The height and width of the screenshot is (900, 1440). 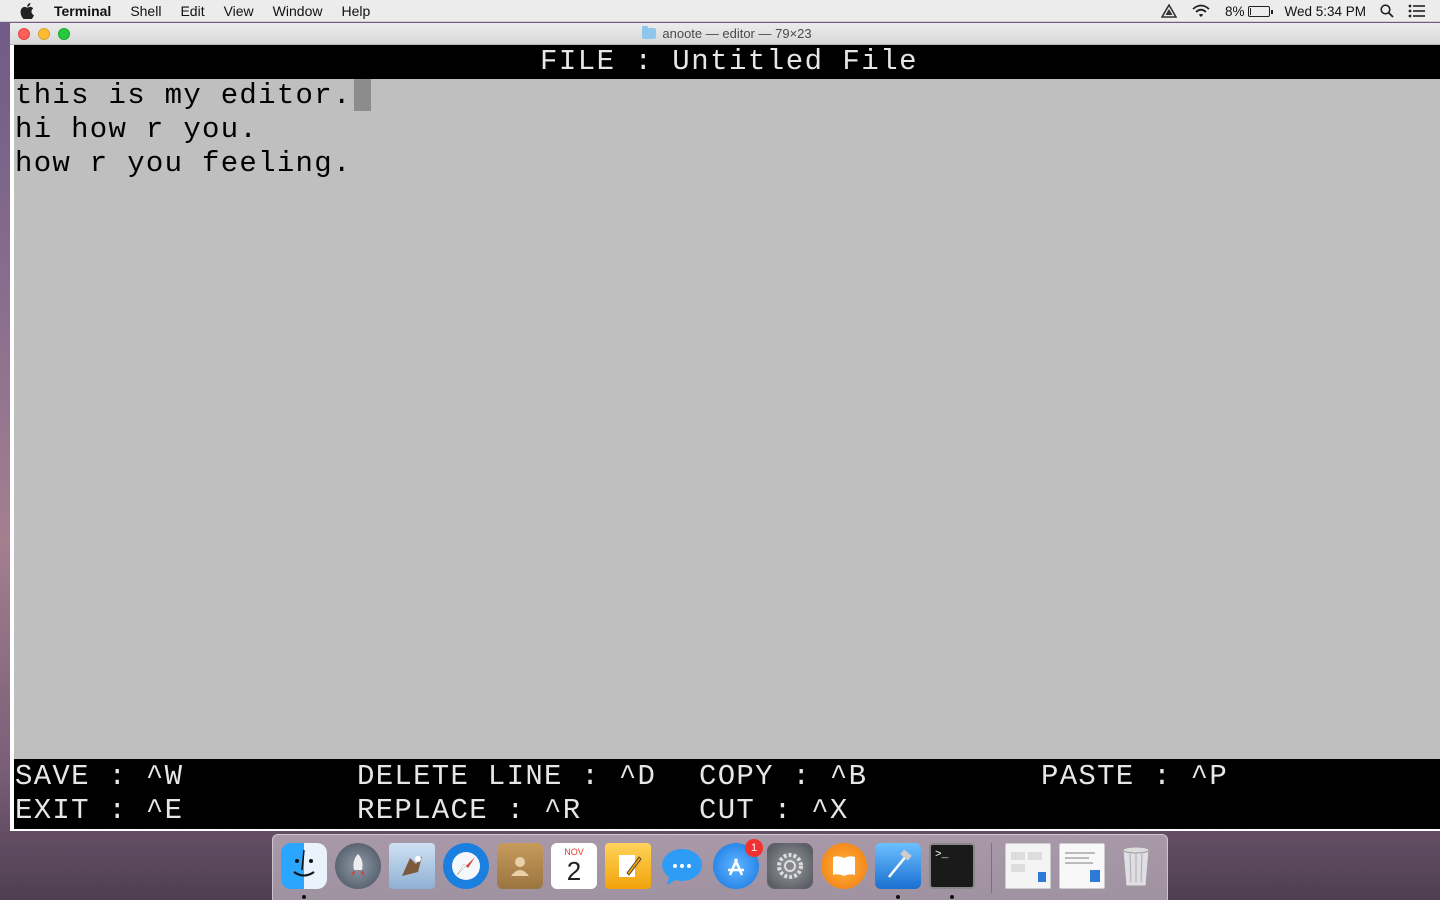 I want to click on status-area: 8% Wed 5:34 PM, so click(x=1300, y=11).